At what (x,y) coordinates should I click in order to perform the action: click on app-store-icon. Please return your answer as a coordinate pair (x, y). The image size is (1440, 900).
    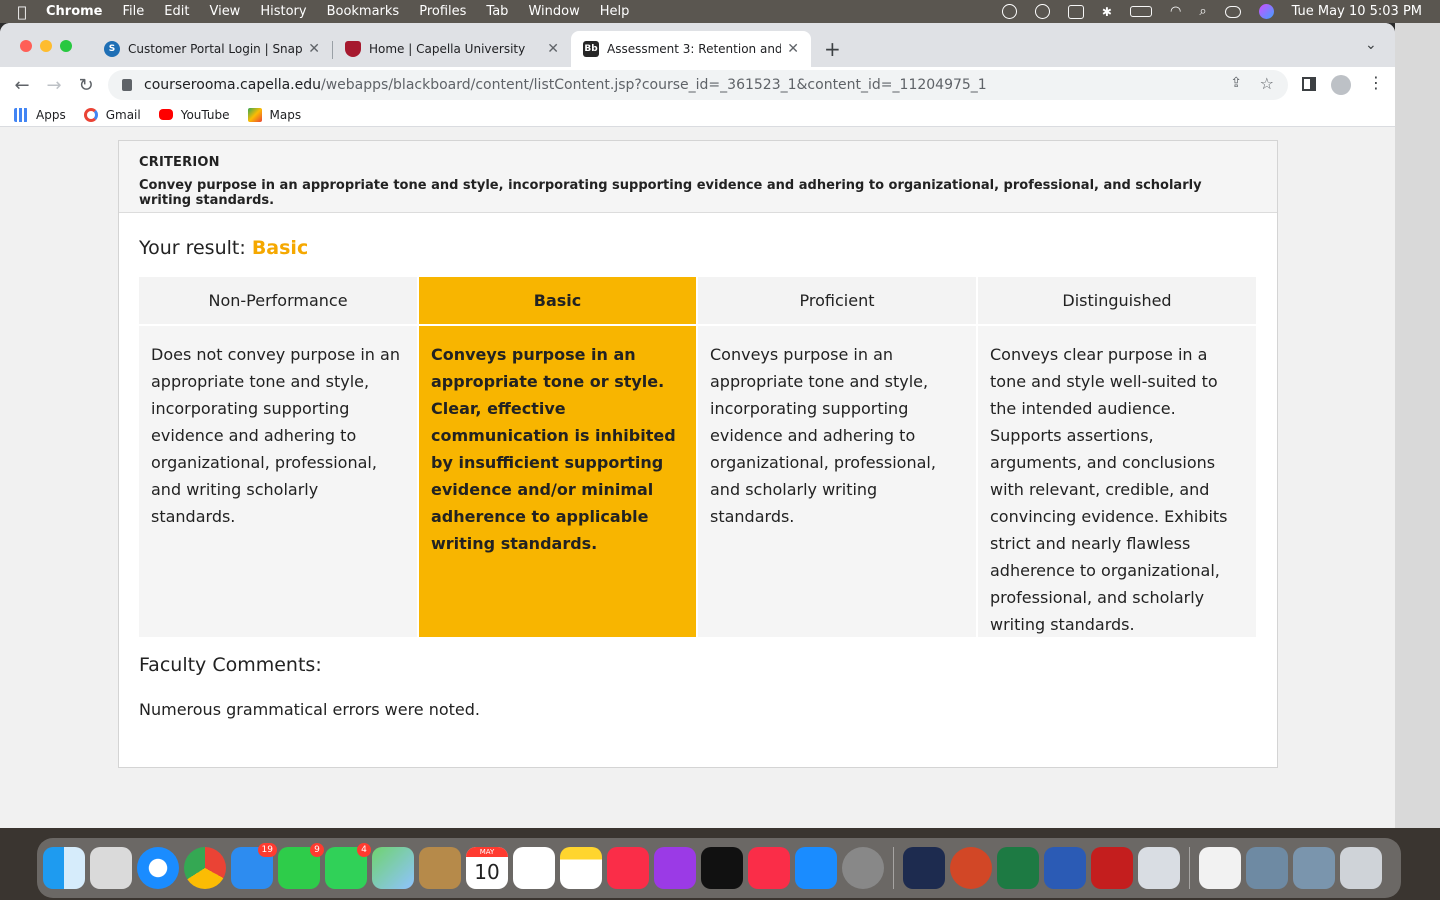
    Looking at the image, I should click on (816, 868).